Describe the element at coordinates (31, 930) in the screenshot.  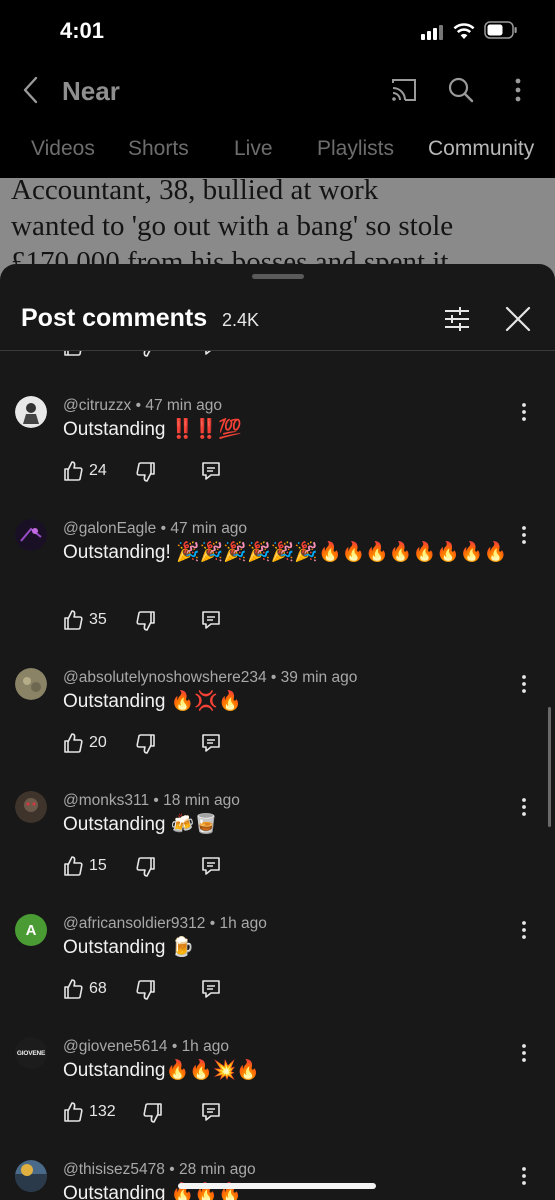
I see `avatar: A` at that location.